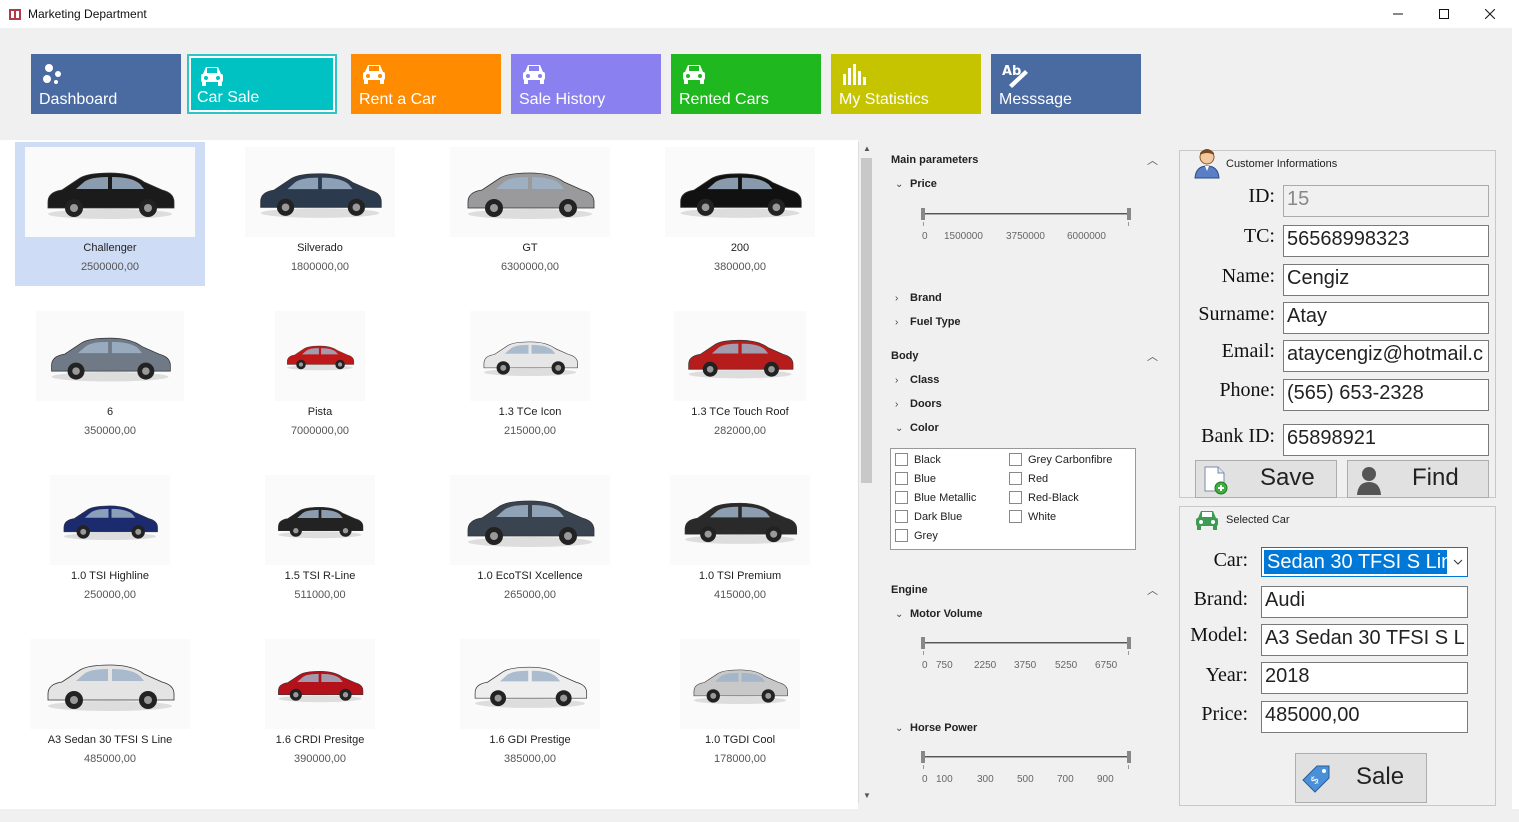 This screenshot has height=822, width=1519. I want to click on color-checkbox-grey: Grey, so click(916, 535).